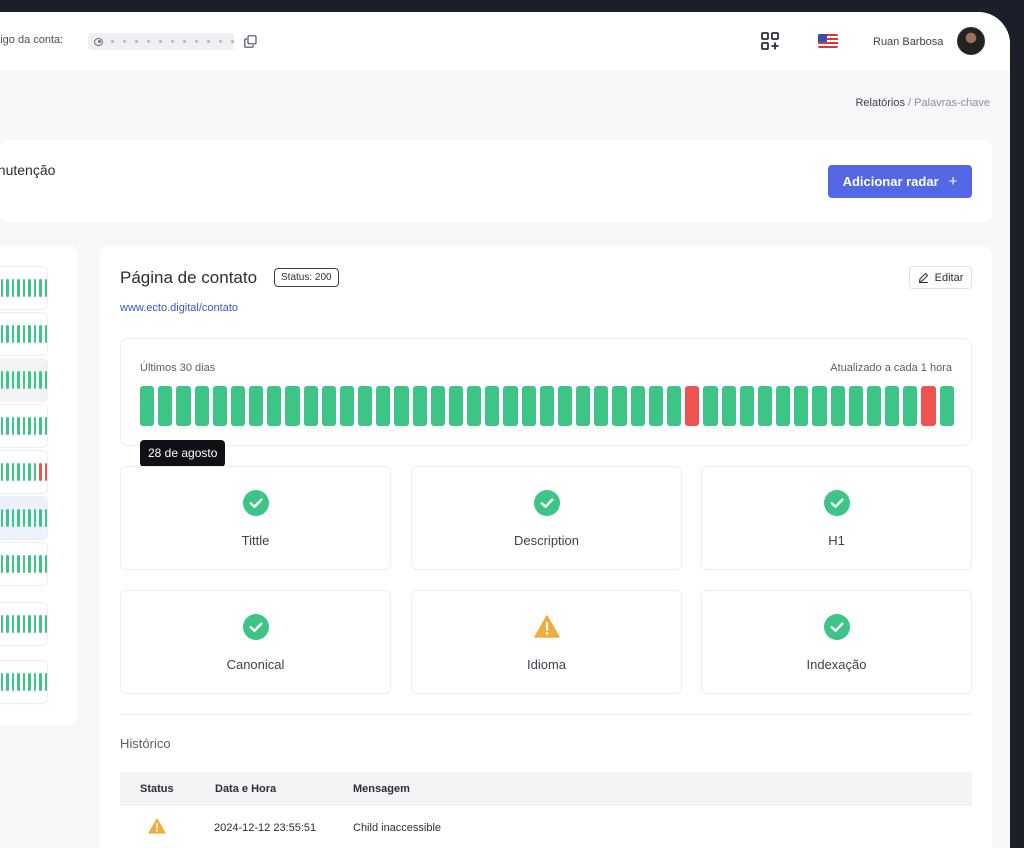 The image size is (1024, 848). Describe the element at coordinates (245, 789) in the screenshot. I see `column-header-datetime: Data e Hora` at that location.